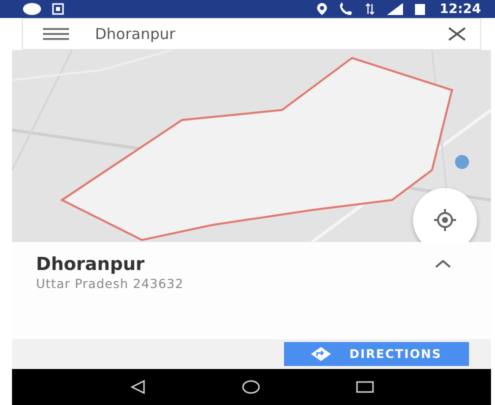 Image resolution: width=495 pixels, height=405 pixels. I want to click on home-icon, so click(251, 387).